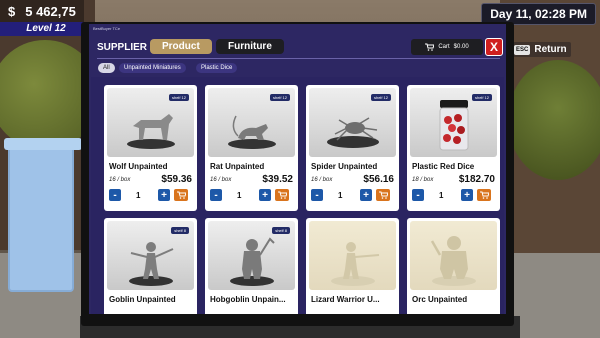 The height and width of the screenshot is (338, 600). I want to click on close-button: X, so click(494, 47).